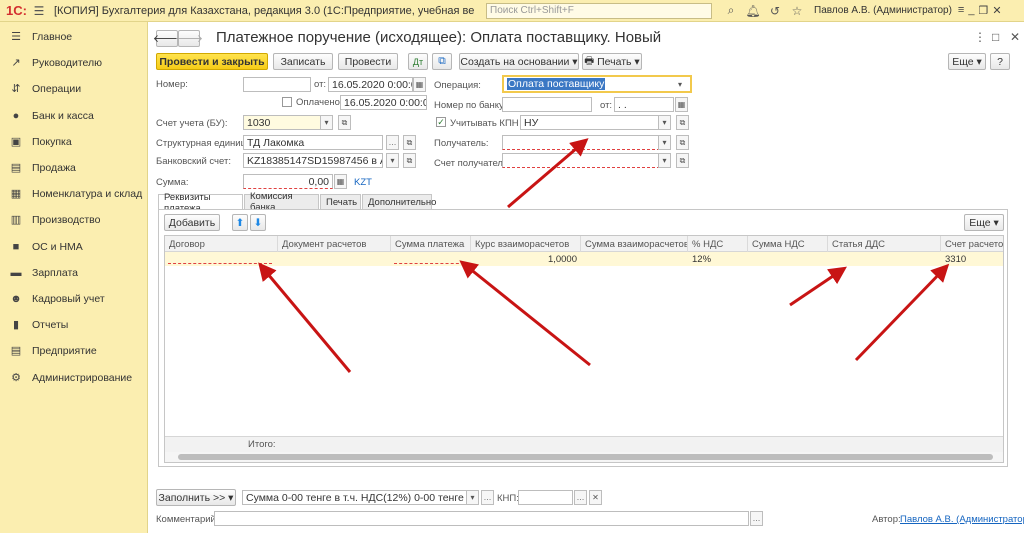 This screenshot has height=533, width=1024. What do you see at coordinates (525, 313) in the screenshot?
I see `arrow-payment-sum` at bounding box center [525, 313].